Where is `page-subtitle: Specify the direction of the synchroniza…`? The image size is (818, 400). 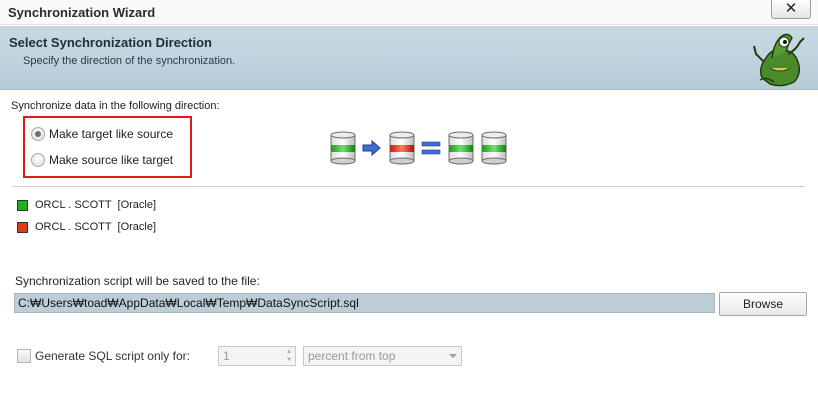
page-subtitle: Specify the direction of the synchroniza… is located at coordinates (129, 61).